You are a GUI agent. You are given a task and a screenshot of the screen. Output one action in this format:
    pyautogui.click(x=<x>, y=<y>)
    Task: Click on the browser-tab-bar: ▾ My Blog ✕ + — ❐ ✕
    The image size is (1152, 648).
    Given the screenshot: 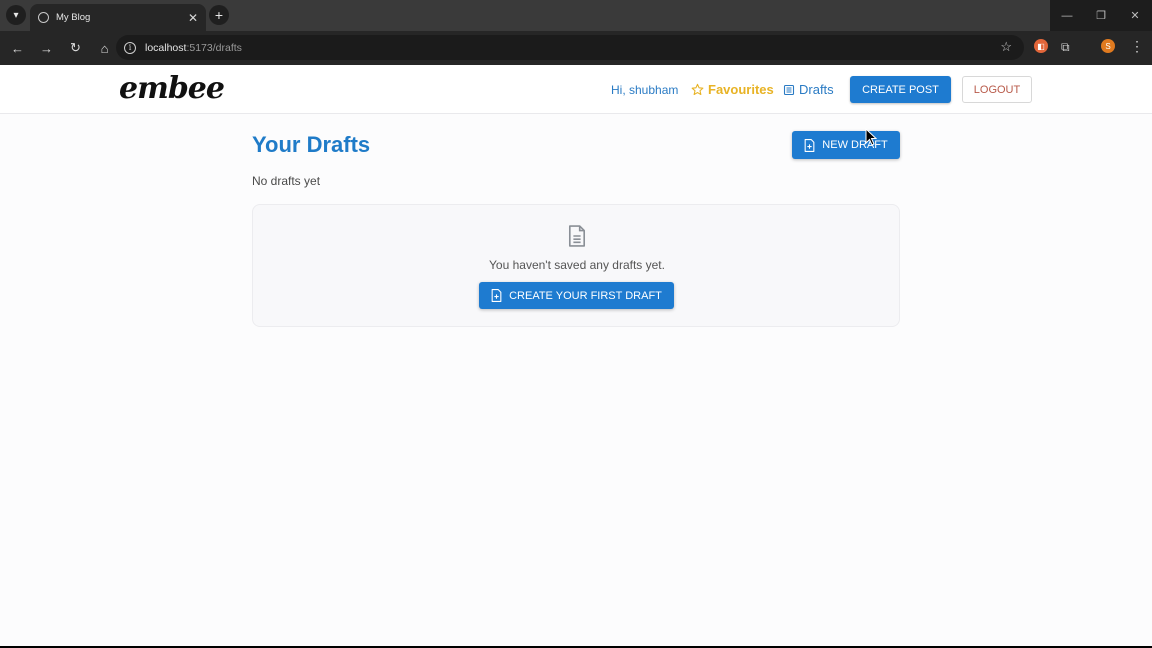 What is the action you would take?
    pyautogui.click(x=576, y=15)
    